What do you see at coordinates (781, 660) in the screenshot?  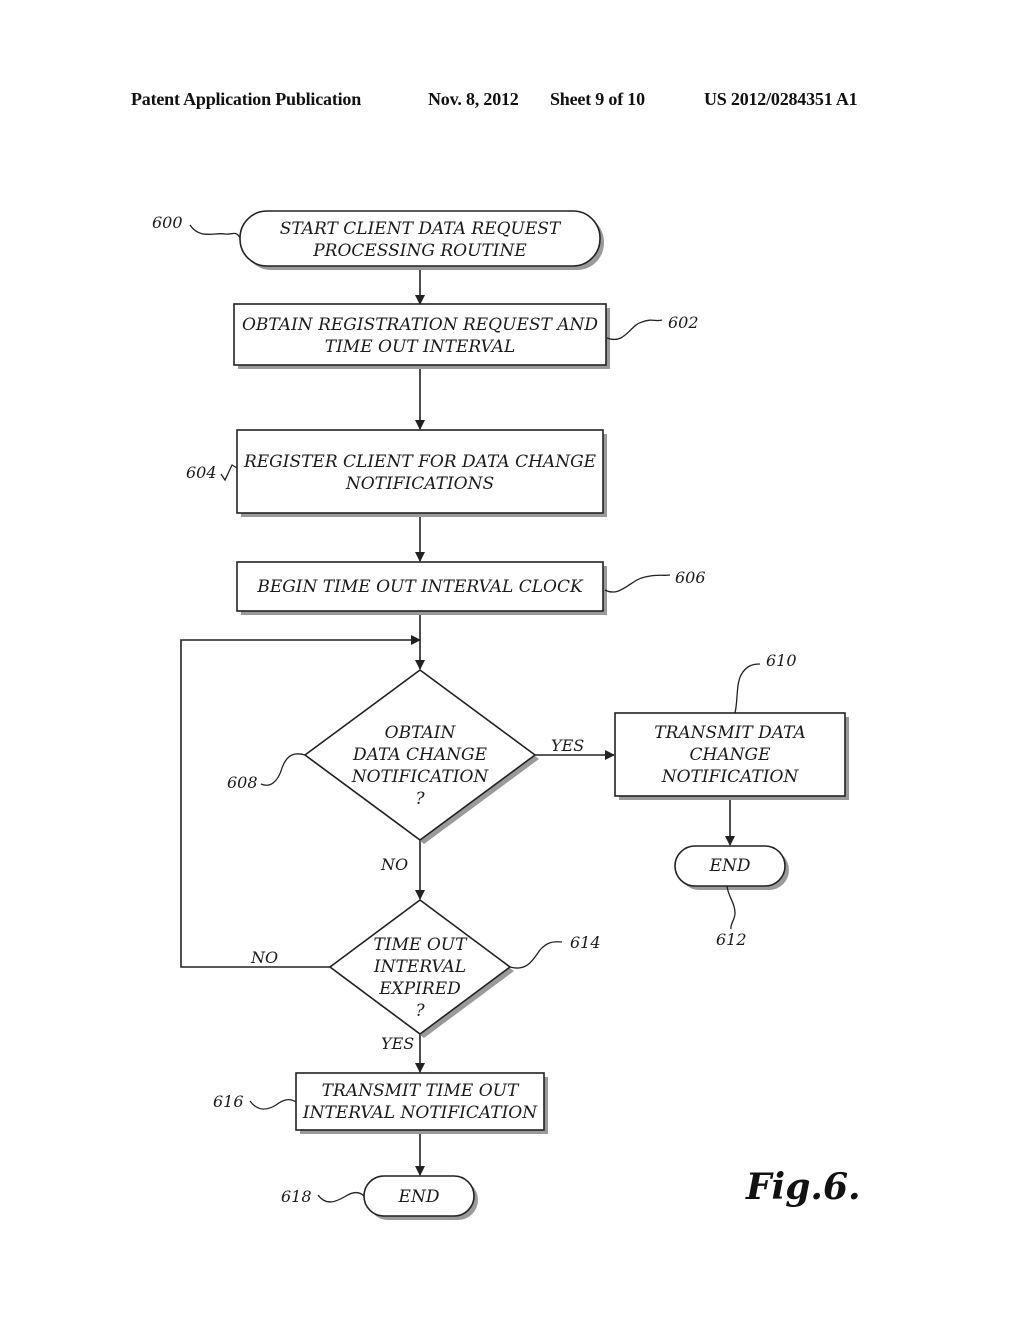 I see `ref-610: 610` at bounding box center [781, 660].